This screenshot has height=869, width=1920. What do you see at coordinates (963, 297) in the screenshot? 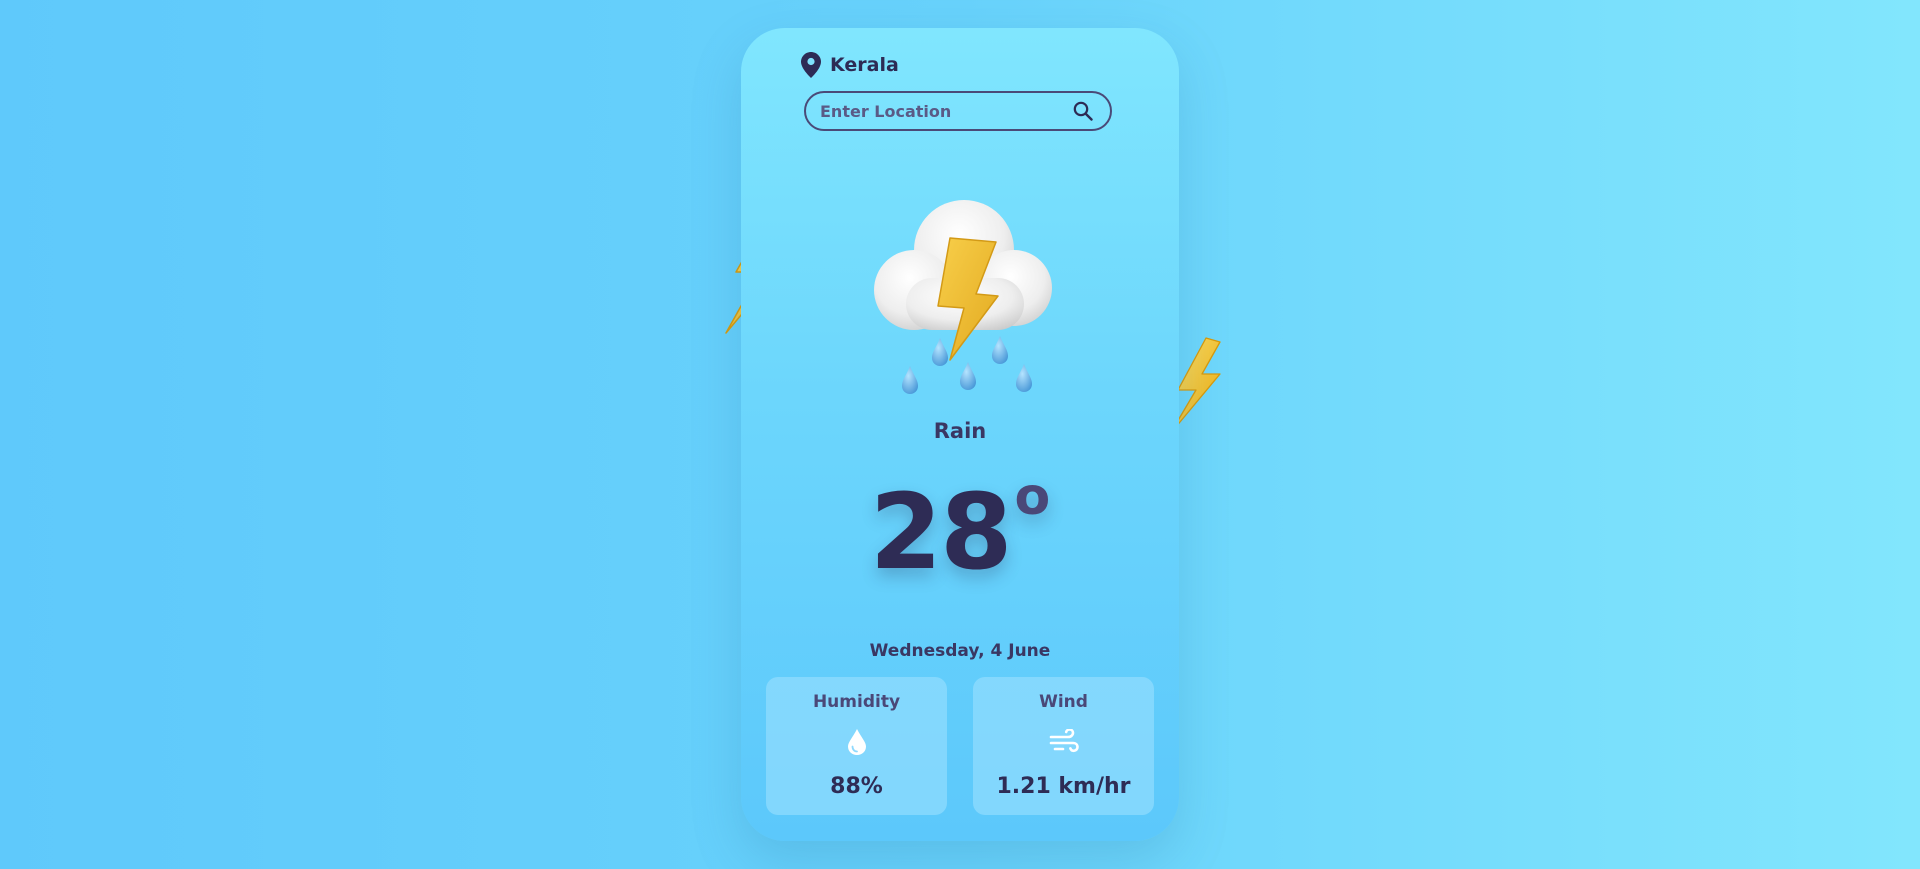
I see `thunderstorm-rain-icon` at bounding box center [963, 297].